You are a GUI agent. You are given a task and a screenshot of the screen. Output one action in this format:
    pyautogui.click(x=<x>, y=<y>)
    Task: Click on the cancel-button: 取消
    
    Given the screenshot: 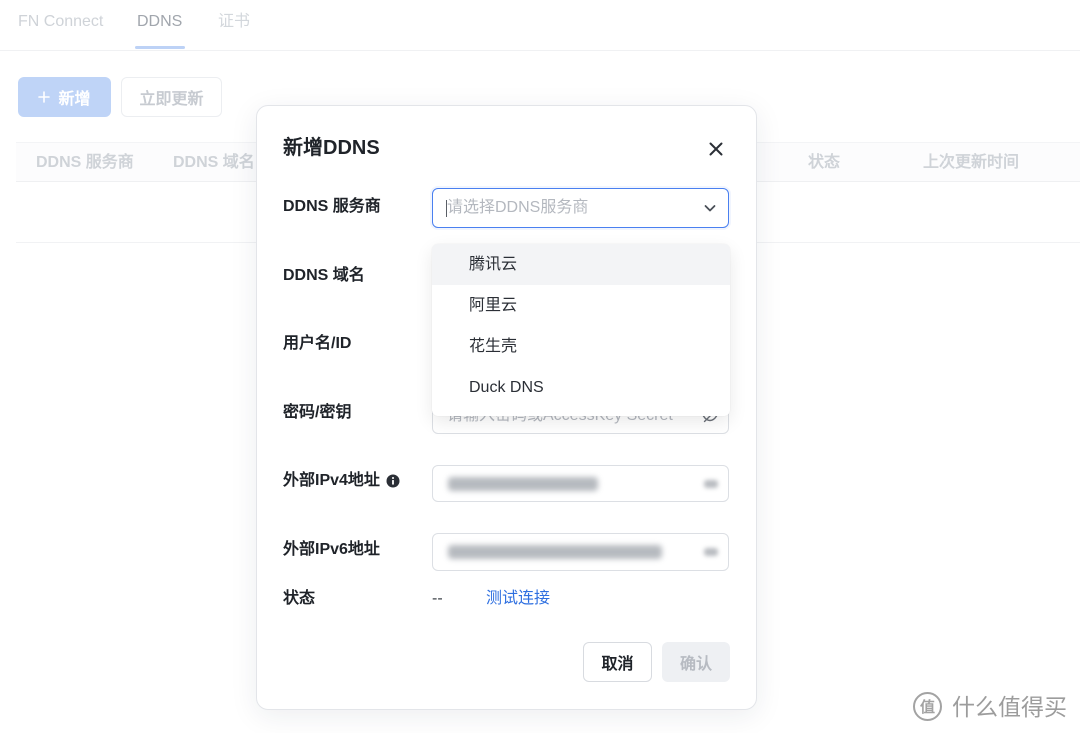 What is the action you would take?
    pyautogui.click(x=617, y=662)
    